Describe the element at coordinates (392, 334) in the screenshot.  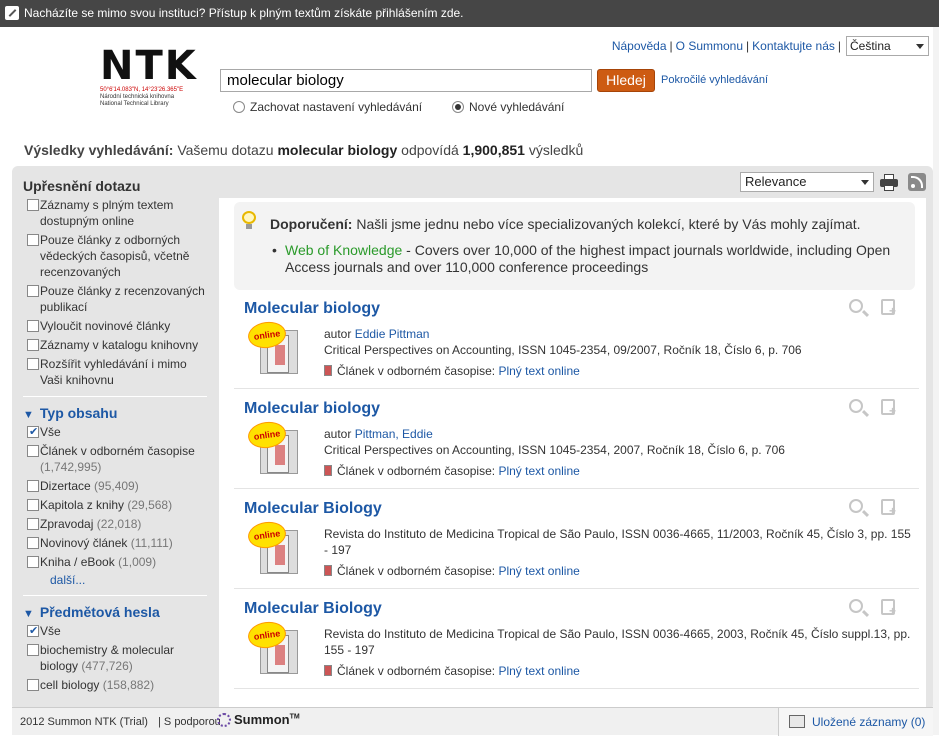
I see `author-link: Eddie Pittman` at that location.